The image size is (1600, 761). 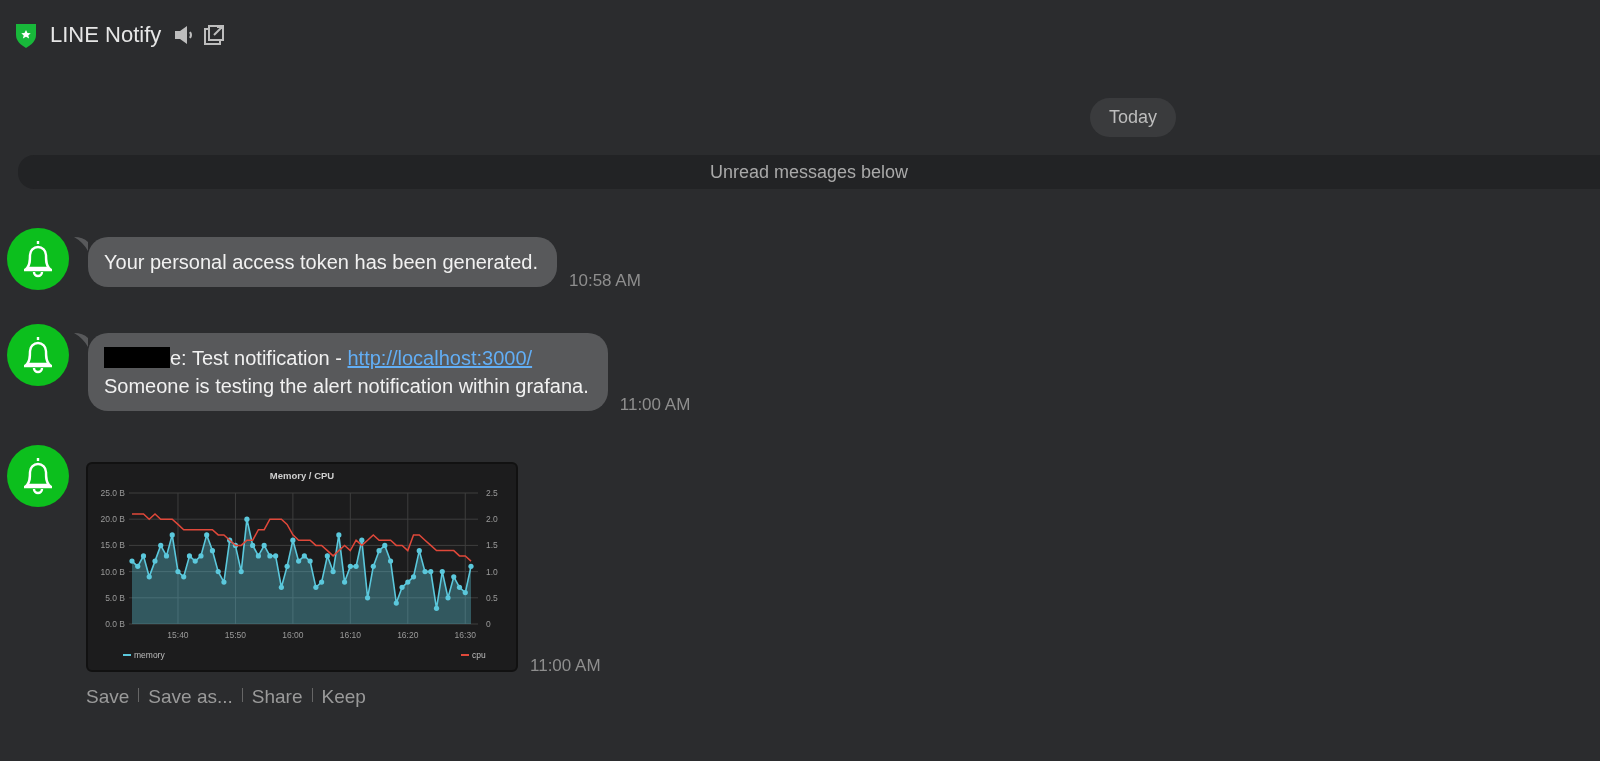 What do you see at coordinates (492, 493) in the screenshot?
I see `y-axis-label: 2.5` at bounding box center [492, 493].